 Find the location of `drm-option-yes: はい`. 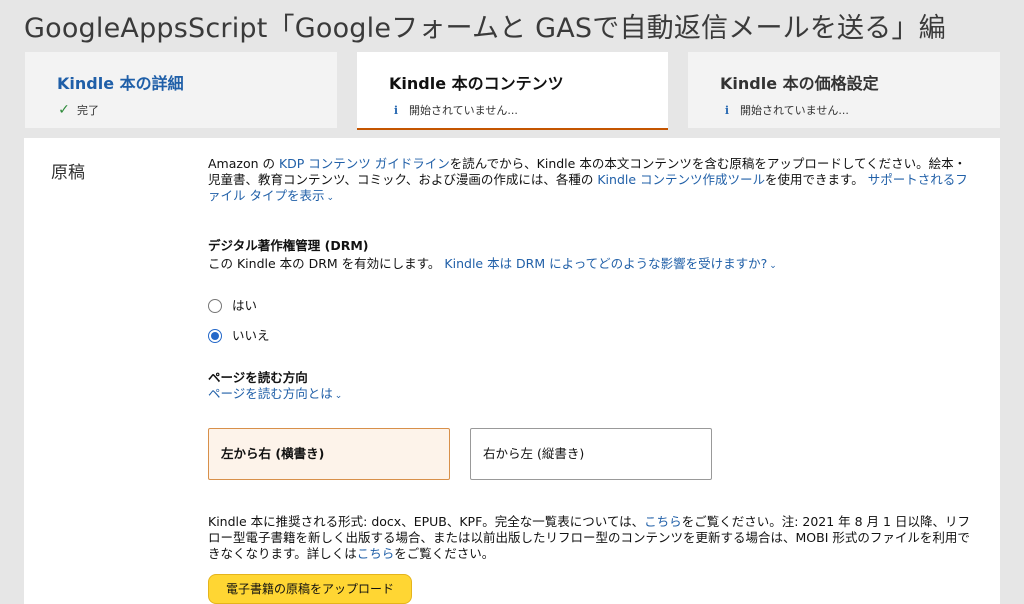

drm-option-yes: はい is located at coordinates (593, 306).